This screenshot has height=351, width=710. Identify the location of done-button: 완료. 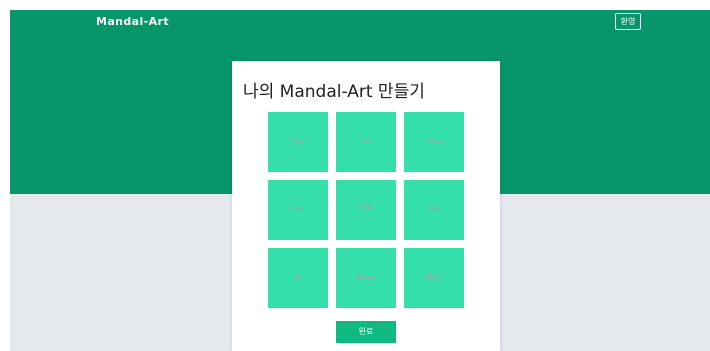
(366, 332).